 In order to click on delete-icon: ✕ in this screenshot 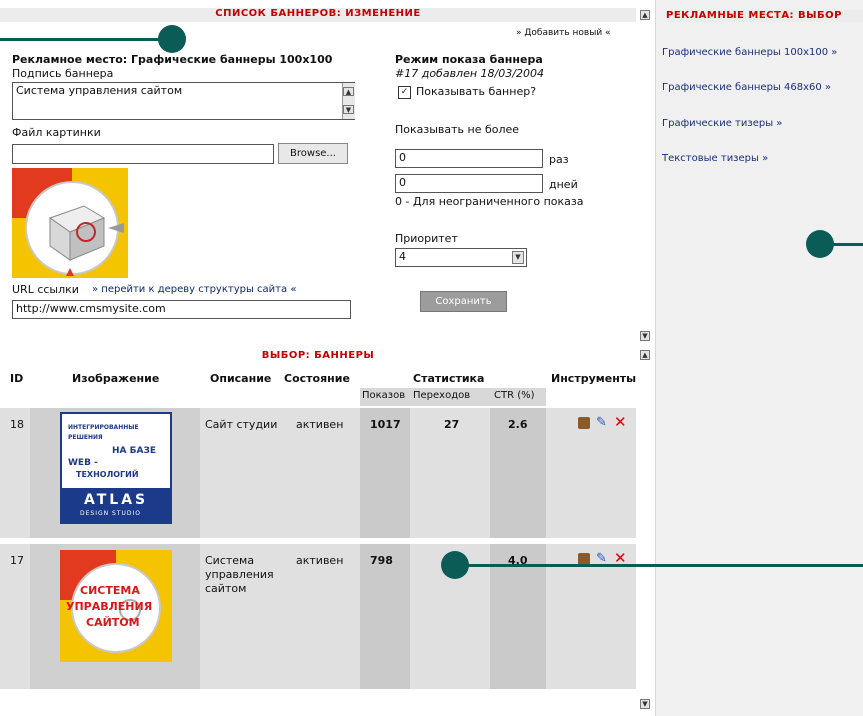, I will do `click(620, 422)`.